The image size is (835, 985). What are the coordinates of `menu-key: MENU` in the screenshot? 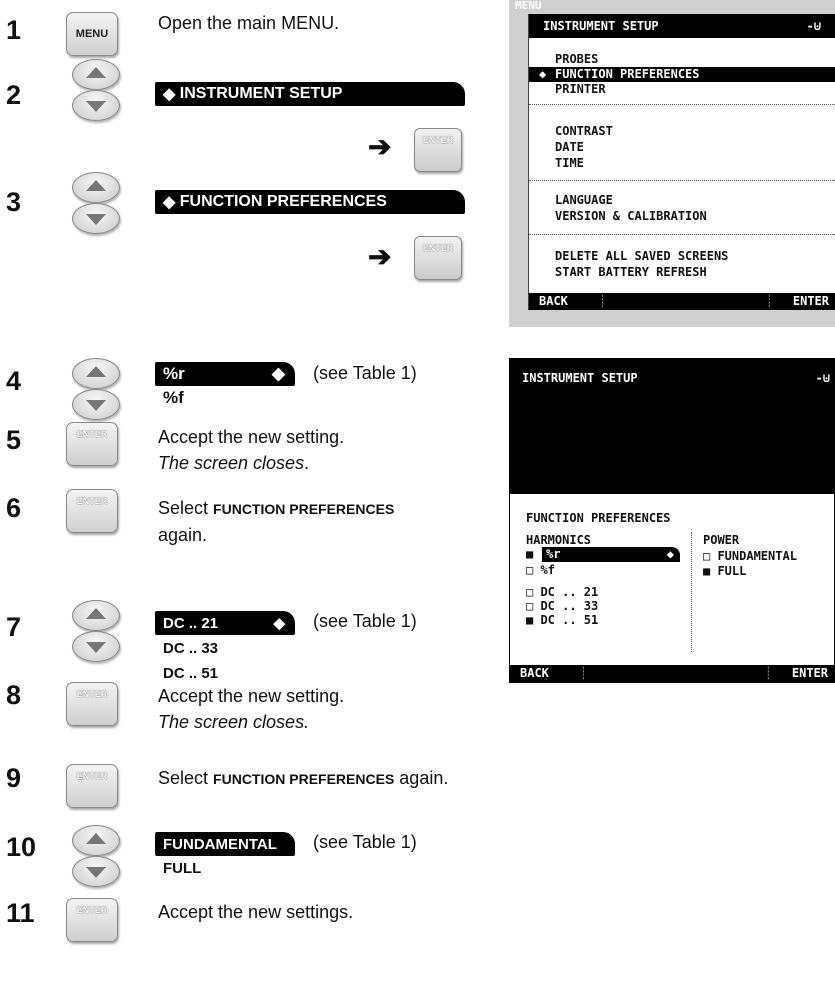 It's located at (92, 34).